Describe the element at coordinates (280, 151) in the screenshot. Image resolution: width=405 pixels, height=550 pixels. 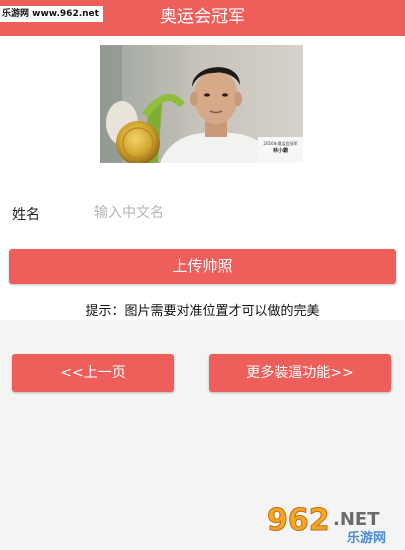
I see `caption-line-2: 林小霸` at that location.